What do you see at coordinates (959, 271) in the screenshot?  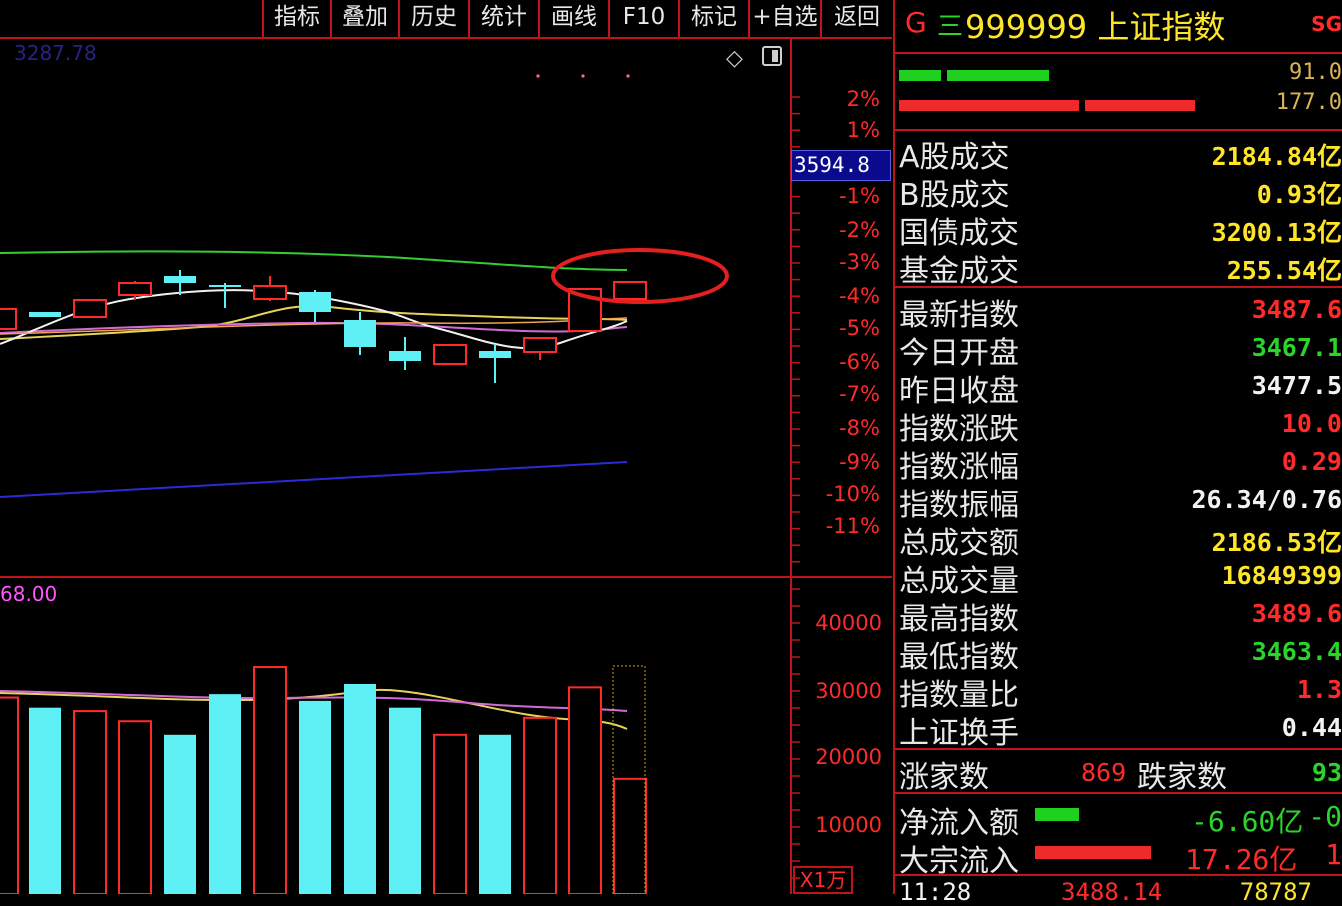 I see `stat-label: 基金成交` at bounding box center [959, 271].